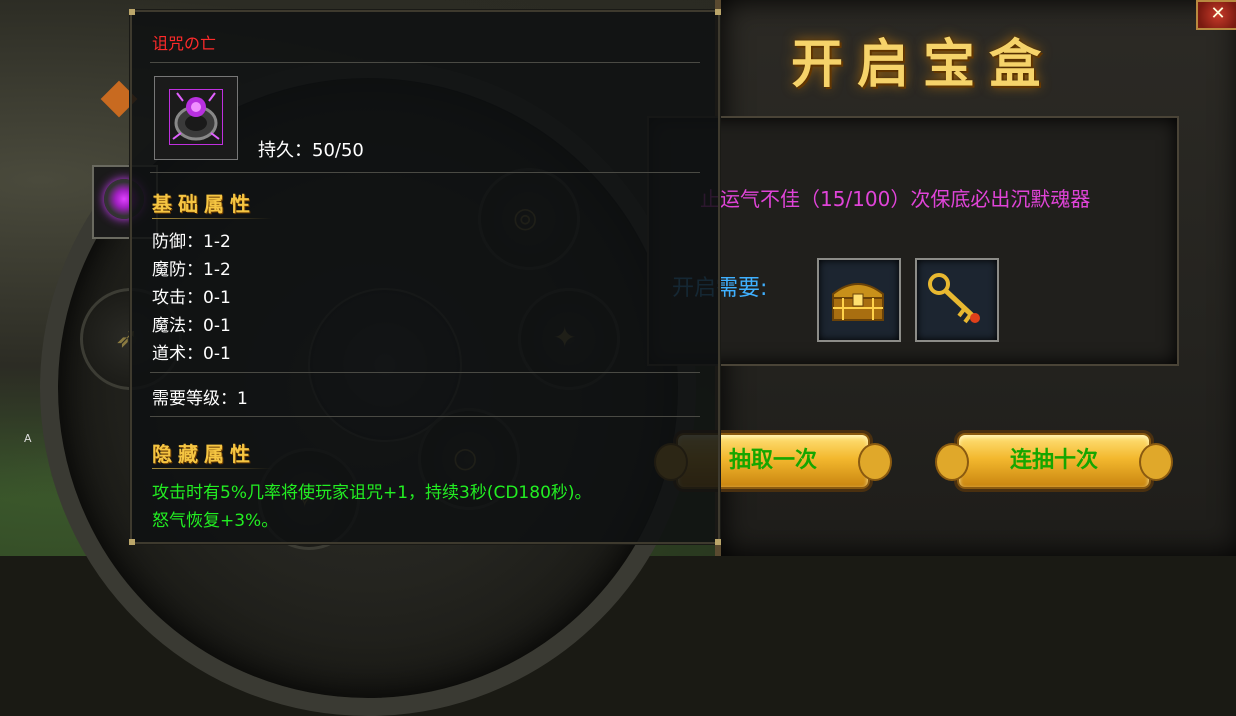  What do you see at coordinates (191, 270) in the screenshot?
I see `stat-magic-defense: 魔防：1-2` at bounding box center [191, 270].